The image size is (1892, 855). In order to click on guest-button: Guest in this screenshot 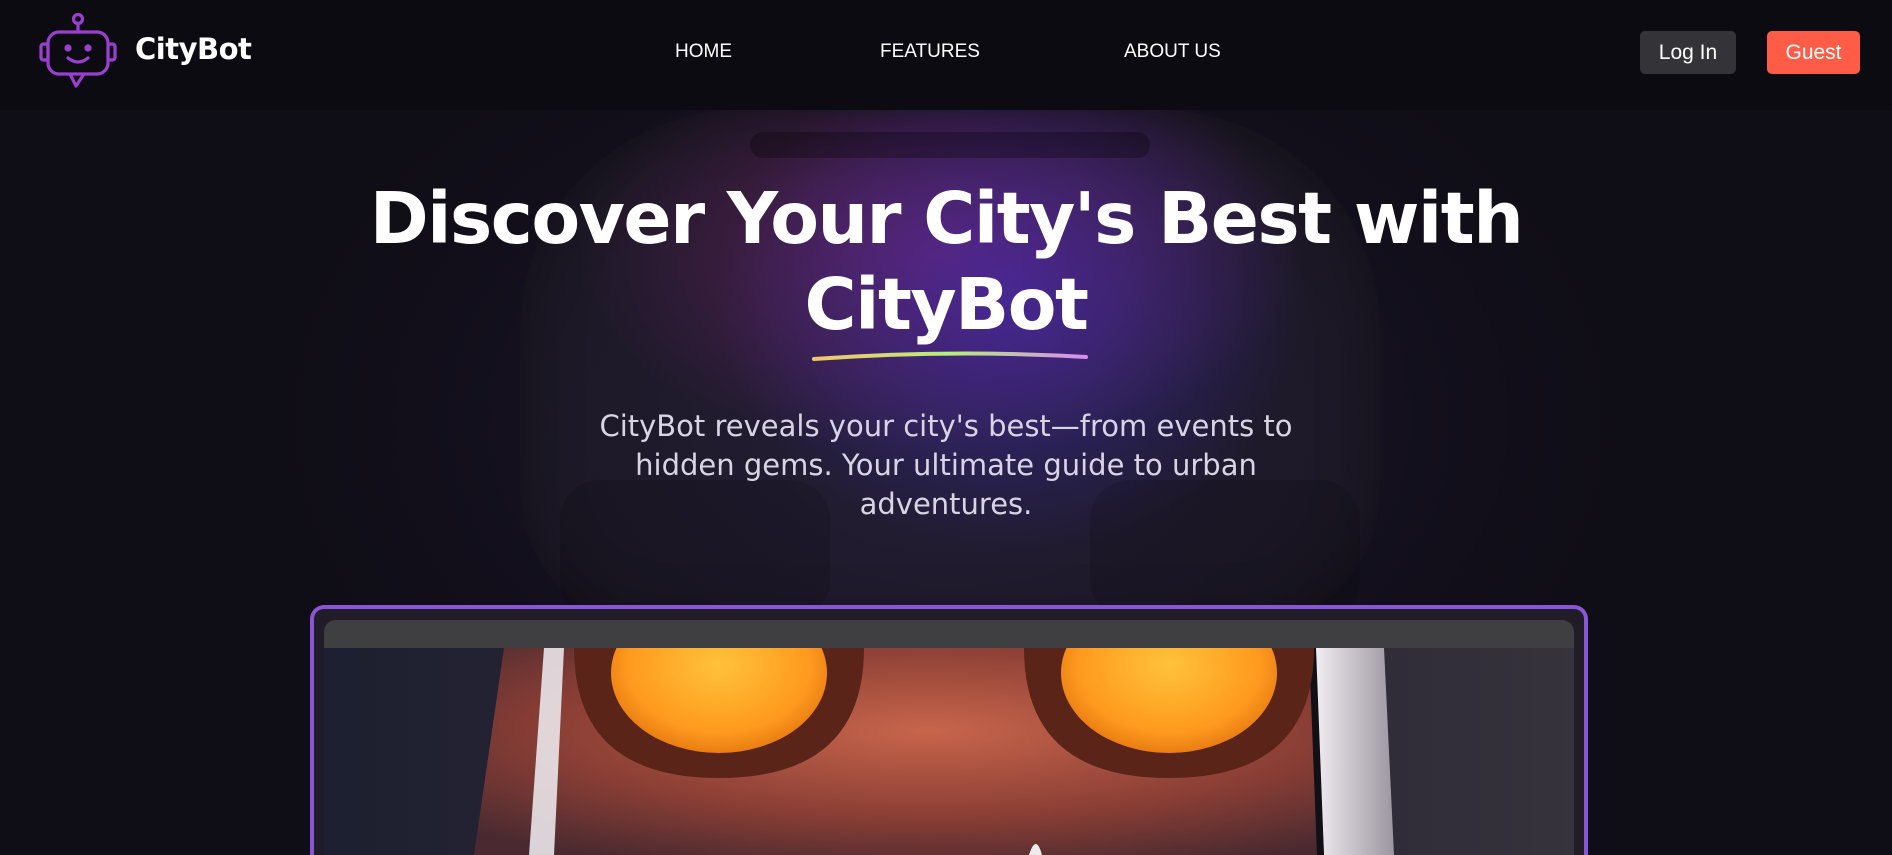, I will do `click(1813, 52)`.